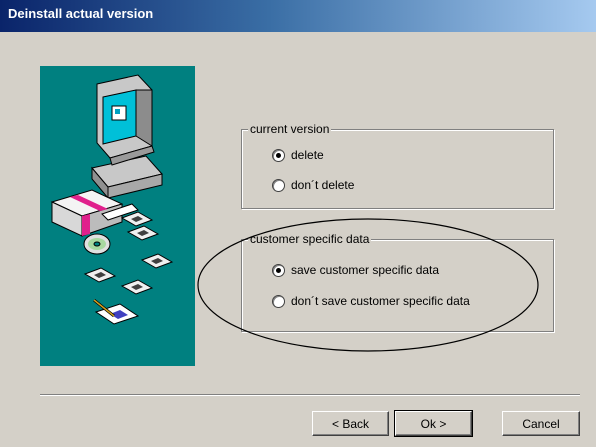 This screenshot has height=447, width=600. I want to click on save-customer-data-option: save customer specific data, so click(355, 270).